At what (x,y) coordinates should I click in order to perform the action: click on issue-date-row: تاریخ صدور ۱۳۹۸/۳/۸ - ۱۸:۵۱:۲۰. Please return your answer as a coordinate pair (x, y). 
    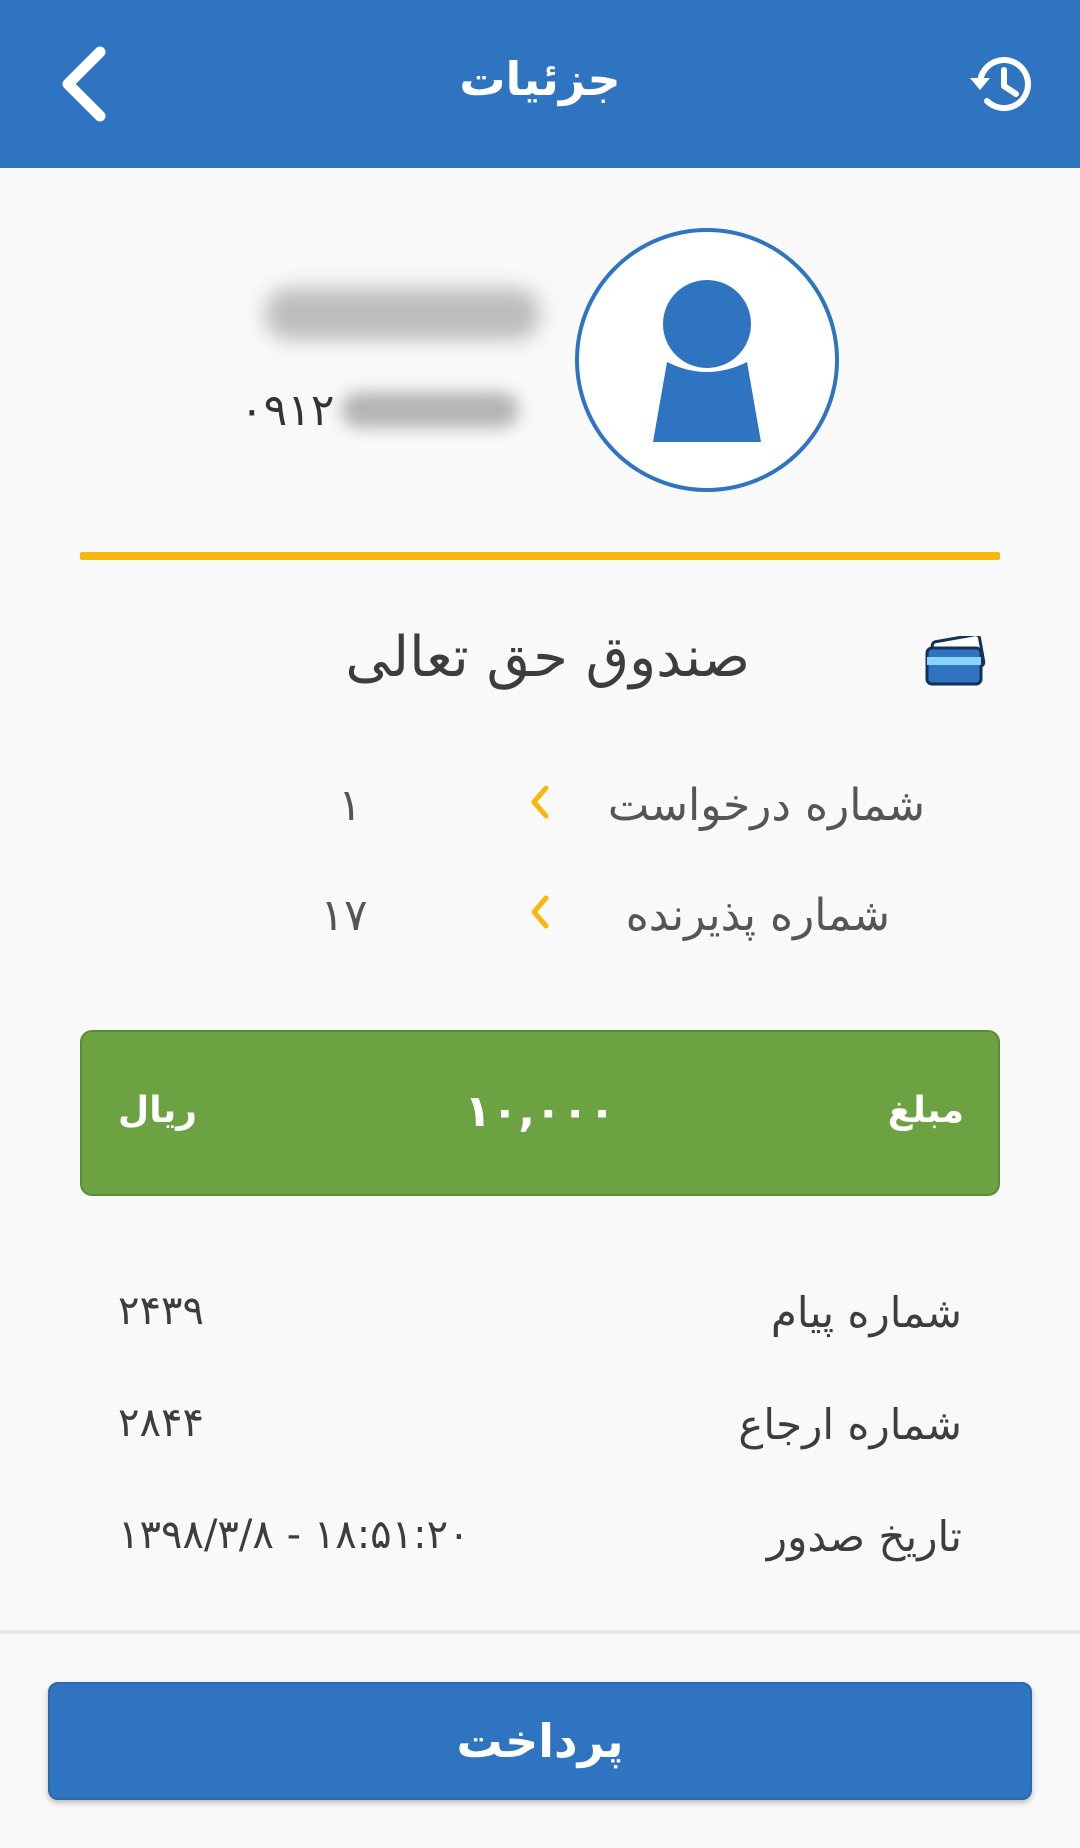
    Looking at the image, I should click on (540, 1542).